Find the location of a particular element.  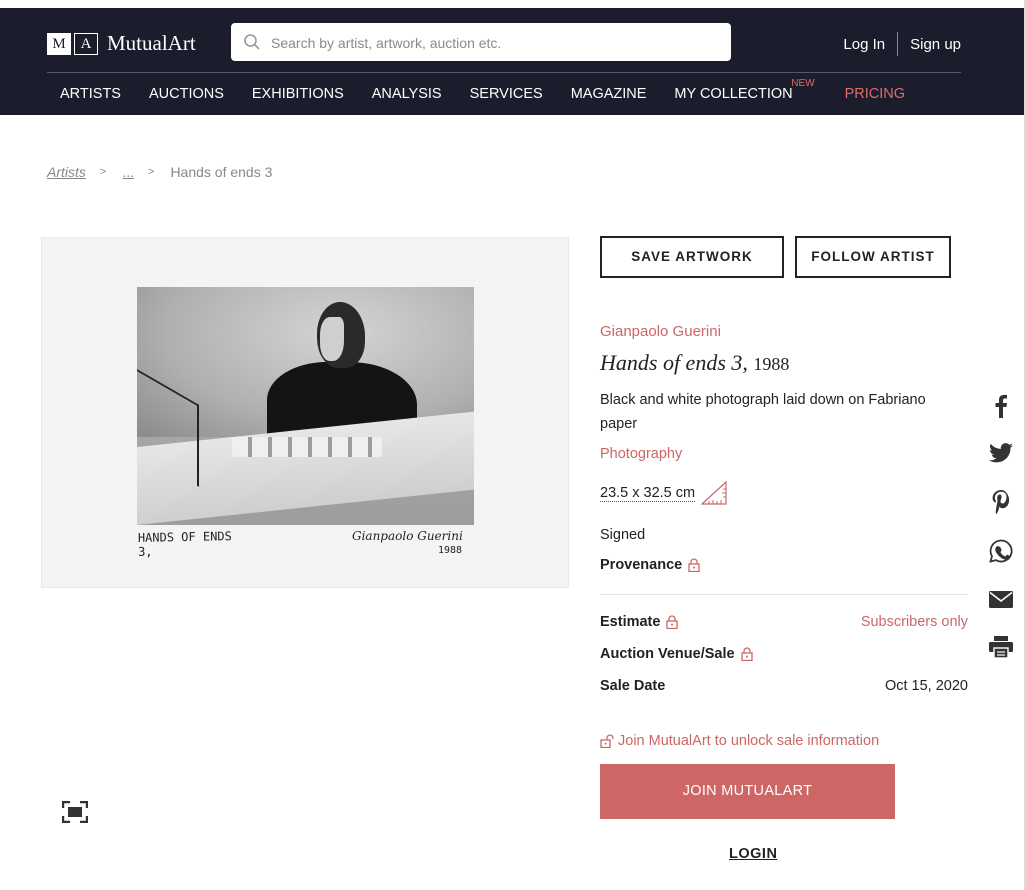

artwork-category-link: Photography is located at coordinates (641, 454).